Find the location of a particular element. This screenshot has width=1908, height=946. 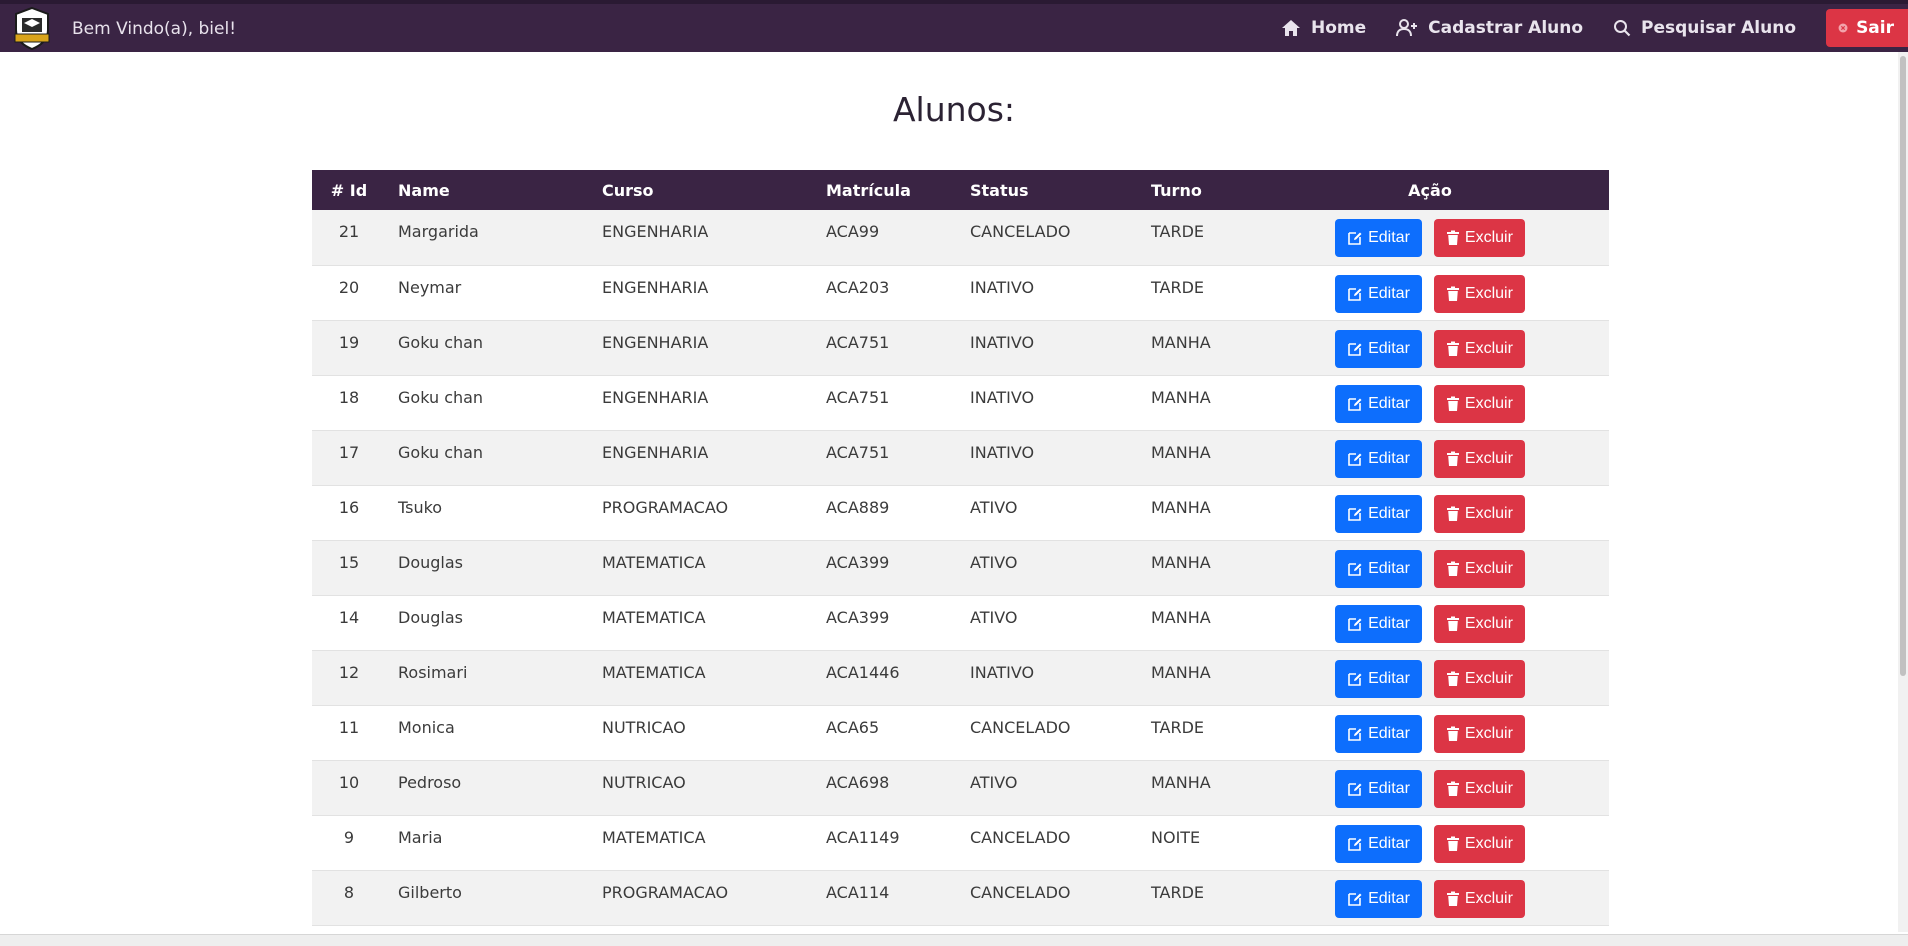

college-logo is located at coordinates (32, 28).